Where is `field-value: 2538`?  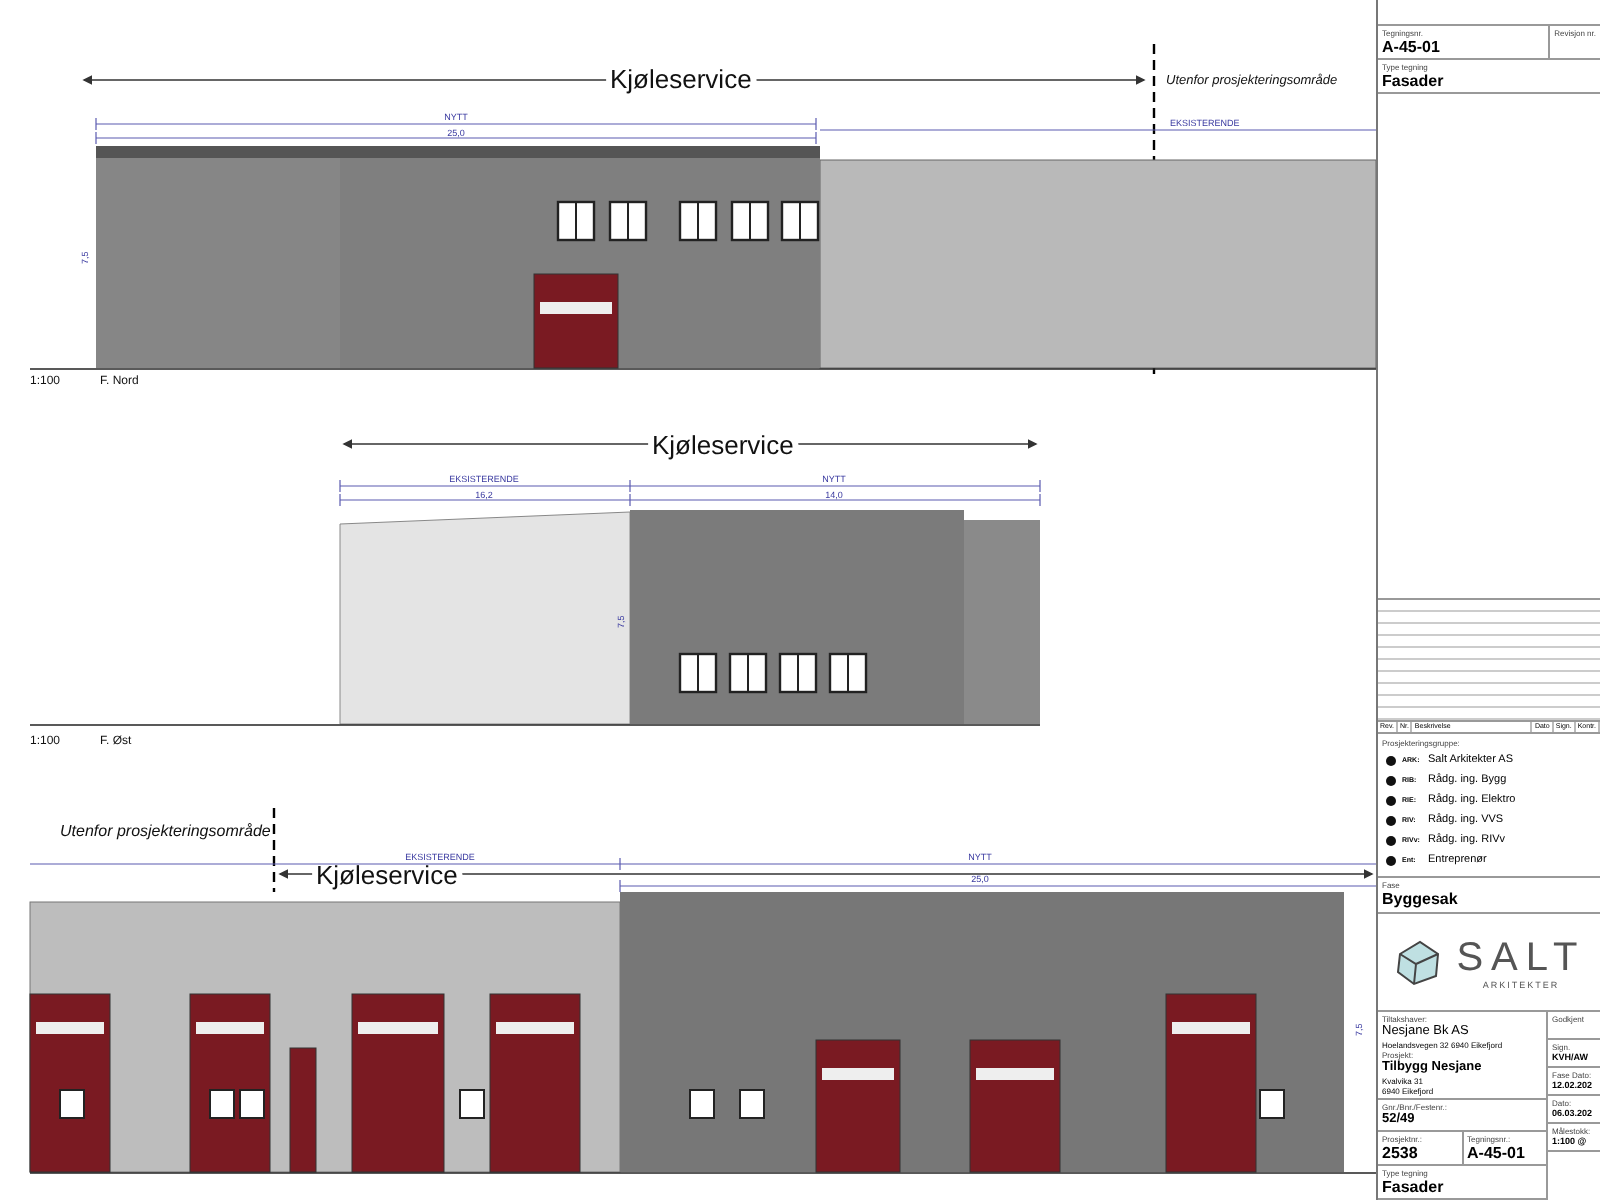
field-value: 2538 is located at coordinates (1401, 1153).